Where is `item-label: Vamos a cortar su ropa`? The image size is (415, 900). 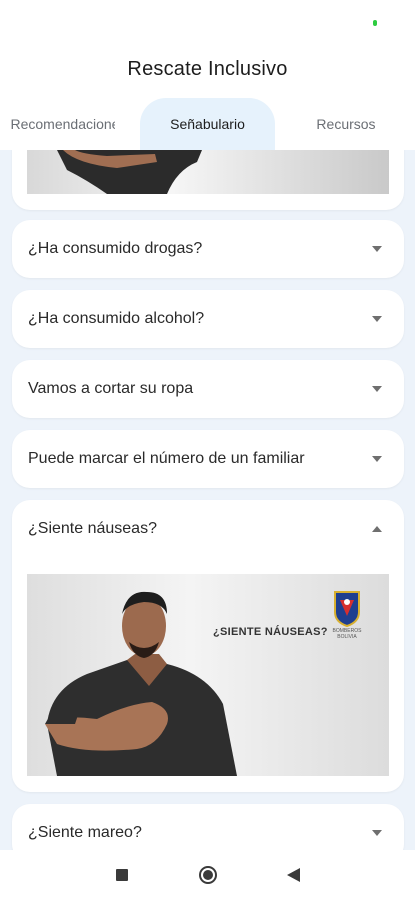
item-label: Vamos a cortar su ropa is located at coordinates (111, 388).